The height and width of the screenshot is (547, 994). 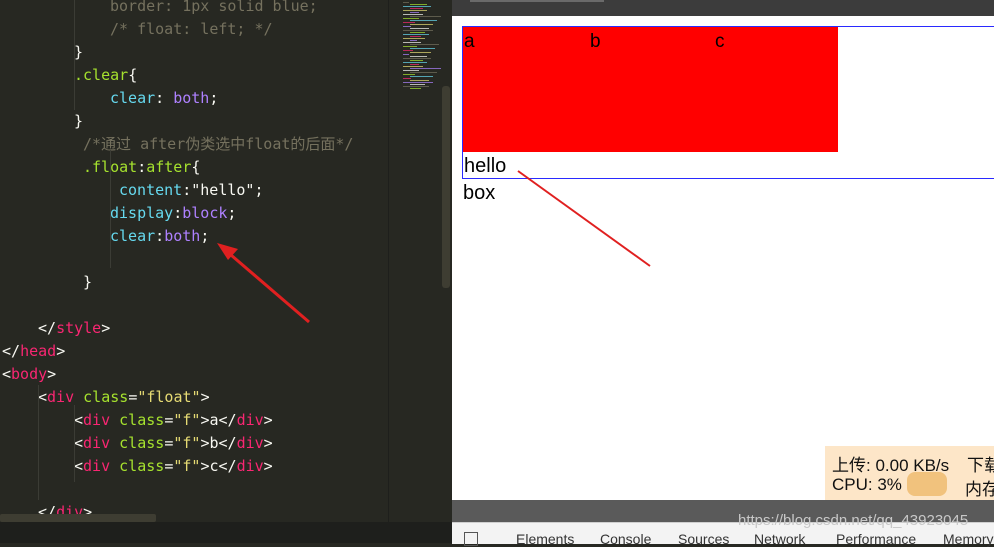 What do you see at coordinates (191, 29) in the screenshot?
I see `code-line: /* float: left; */` at bounding box center [191, 29].